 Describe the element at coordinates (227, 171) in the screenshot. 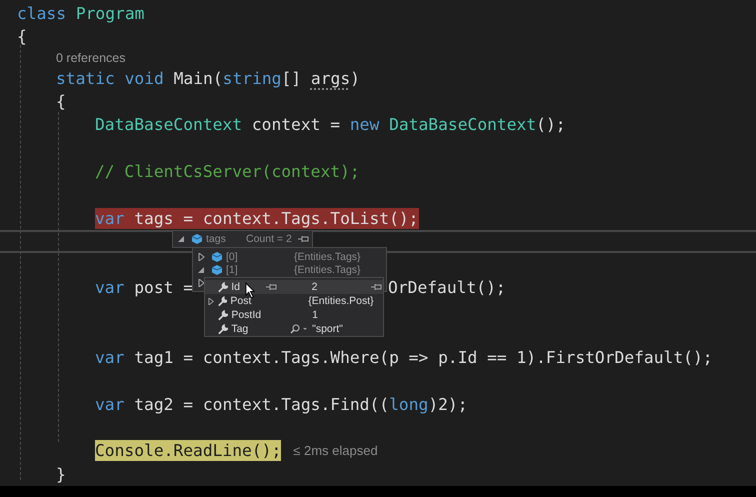

I see `code-line: // ClientCsServer(context);` at that location.